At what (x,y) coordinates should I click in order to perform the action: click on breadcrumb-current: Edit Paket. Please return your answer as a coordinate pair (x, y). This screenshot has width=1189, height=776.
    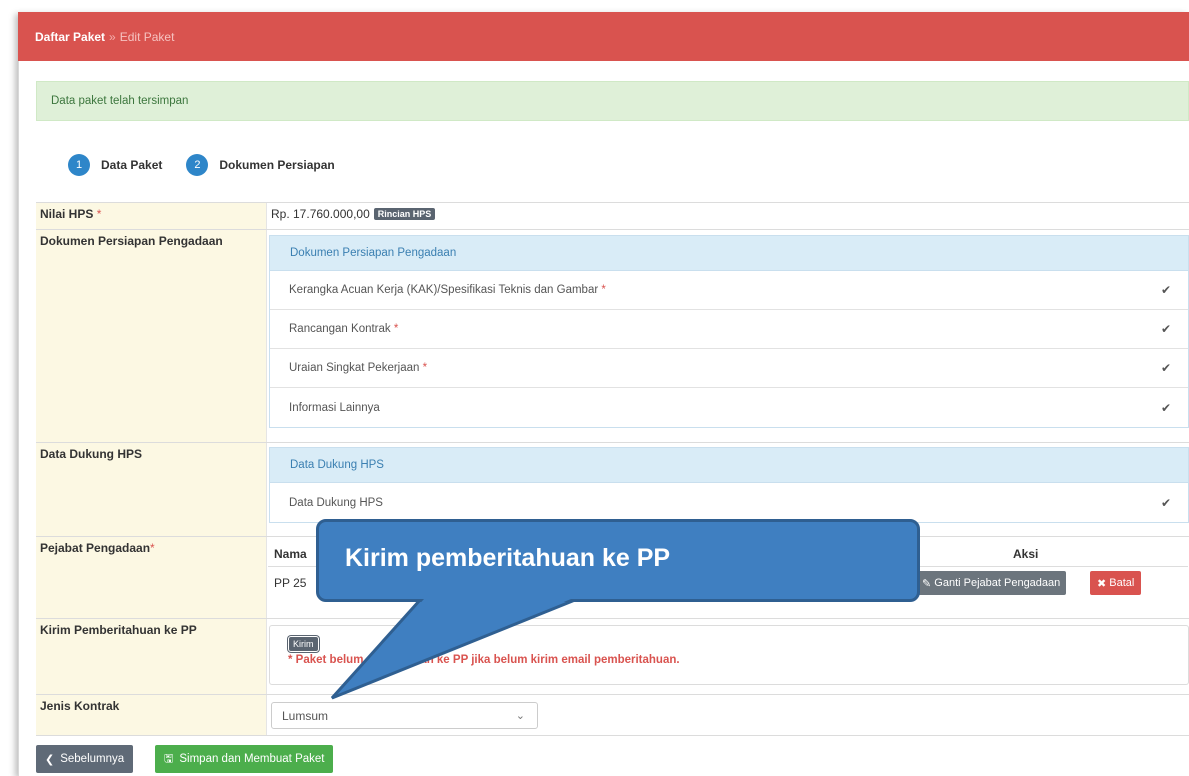
    Looking at the image, I should click on (147, 36).